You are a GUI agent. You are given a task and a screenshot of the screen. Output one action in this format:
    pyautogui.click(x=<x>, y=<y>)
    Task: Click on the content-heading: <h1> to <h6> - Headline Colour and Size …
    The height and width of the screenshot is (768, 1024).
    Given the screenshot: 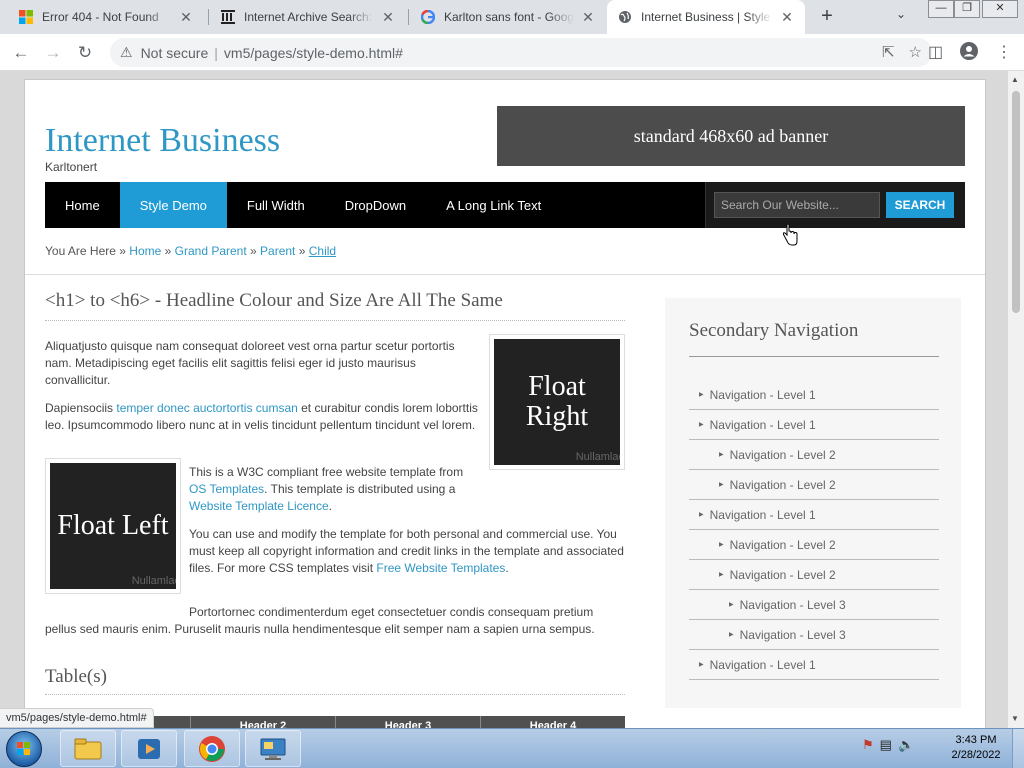 What is the action you would take?
    pyautogui.click(x=335, y=305)
    